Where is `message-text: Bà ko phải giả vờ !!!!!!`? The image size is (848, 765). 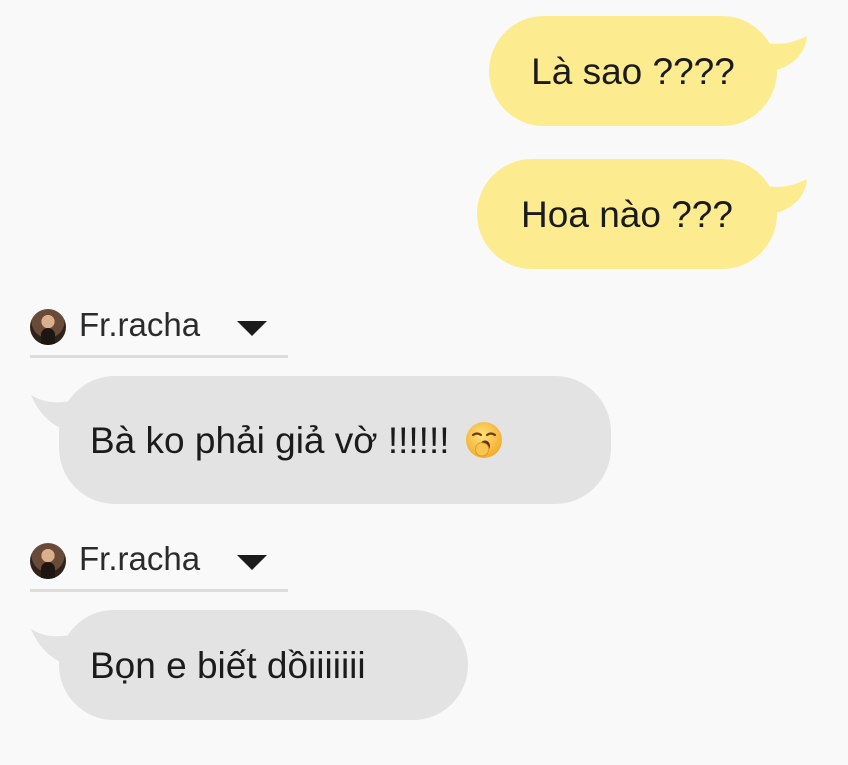 message-text: Bà ko phải giả vờ !!!!!! is located at coordinates (270, 440).